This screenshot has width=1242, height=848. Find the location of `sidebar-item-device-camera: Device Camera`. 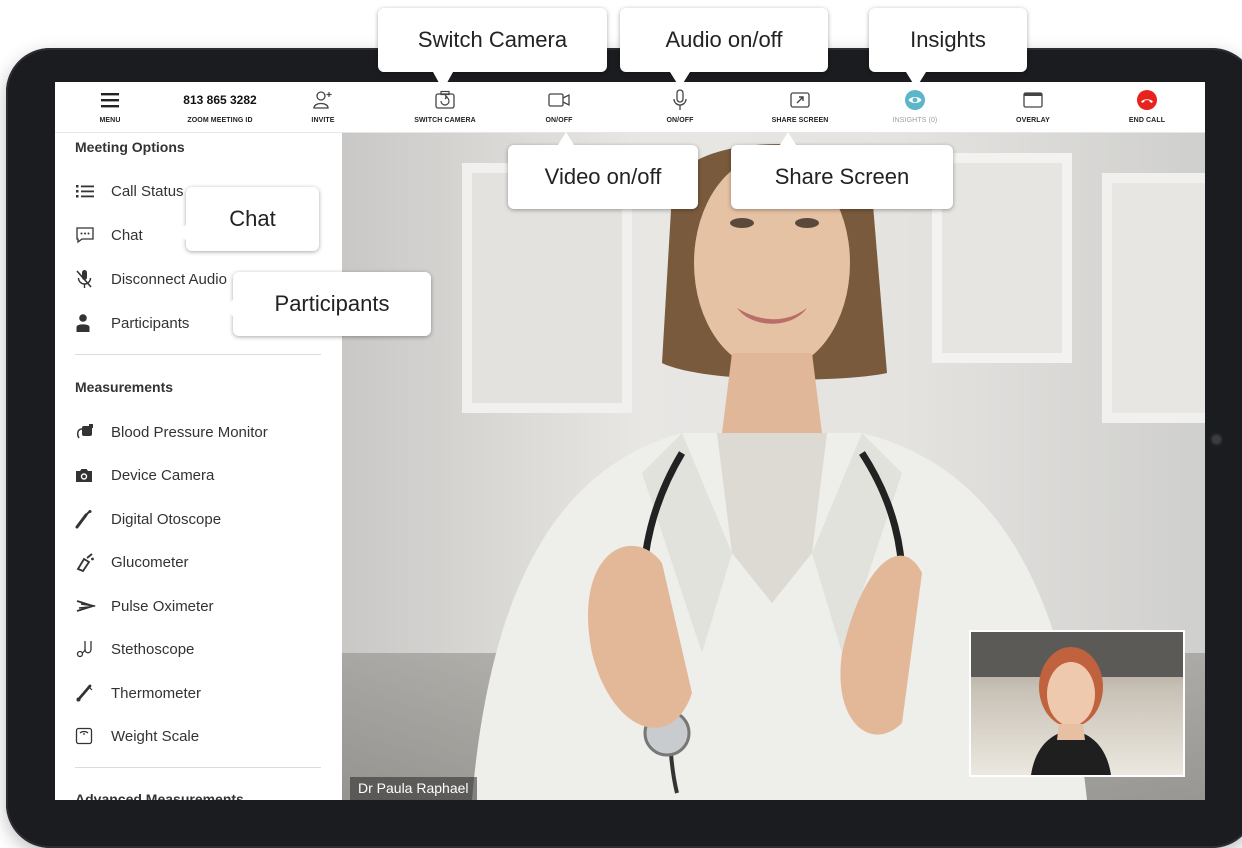

sidebar-item-device-camera: Device Camera is located at coordinates (144, 475).